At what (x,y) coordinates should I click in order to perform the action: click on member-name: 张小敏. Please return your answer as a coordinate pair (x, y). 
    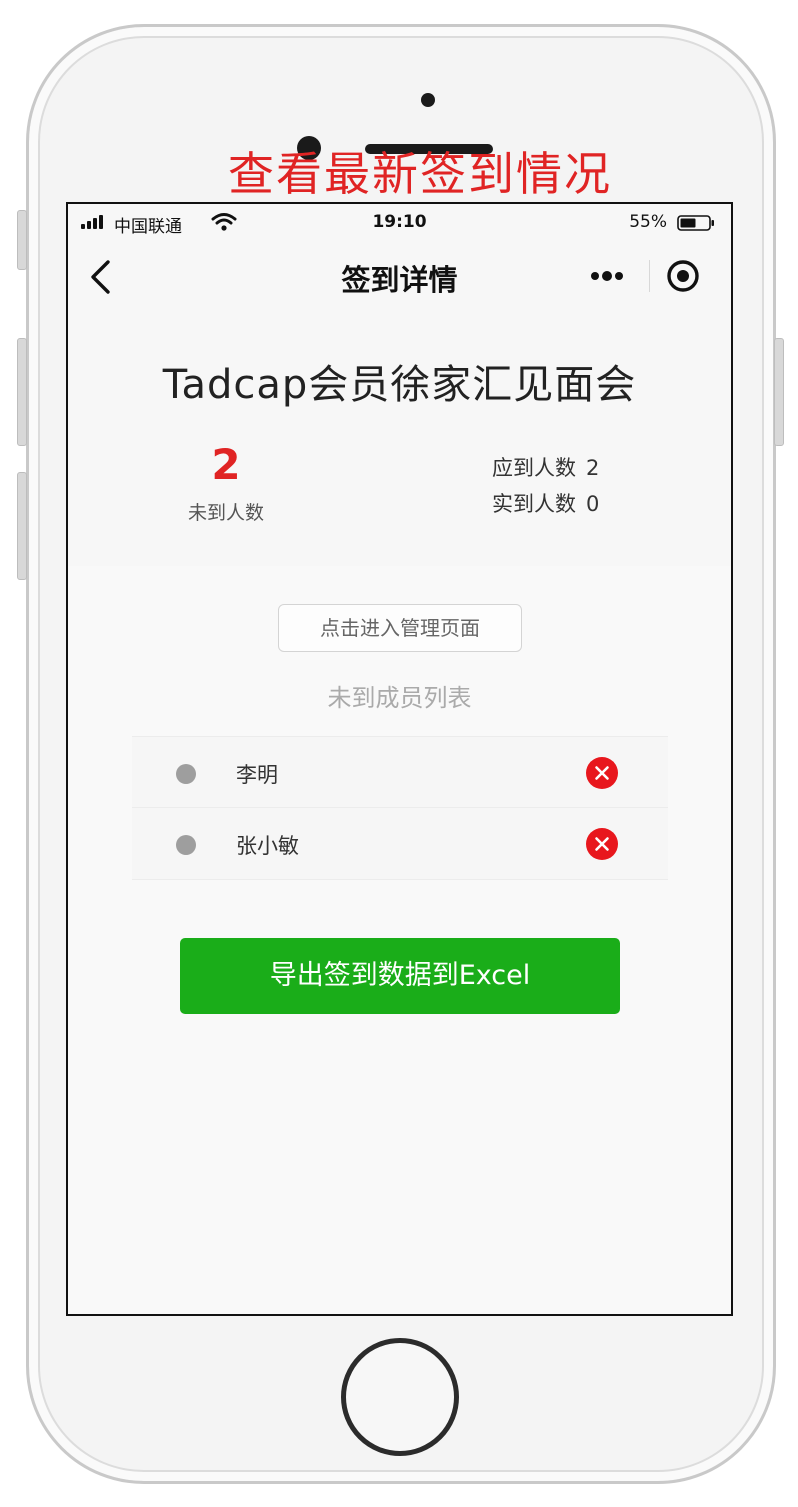
    Looking at the image, I should click on (267, 846).